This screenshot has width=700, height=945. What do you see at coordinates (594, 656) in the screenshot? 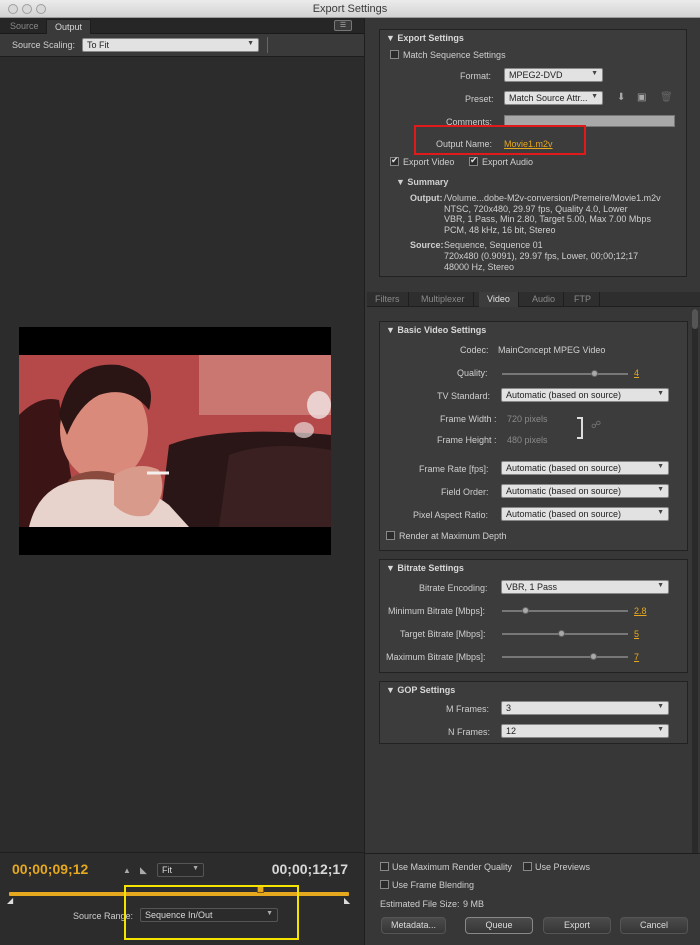
I see `max-bitrate-slider-knob` at bounding box center [594, 656].